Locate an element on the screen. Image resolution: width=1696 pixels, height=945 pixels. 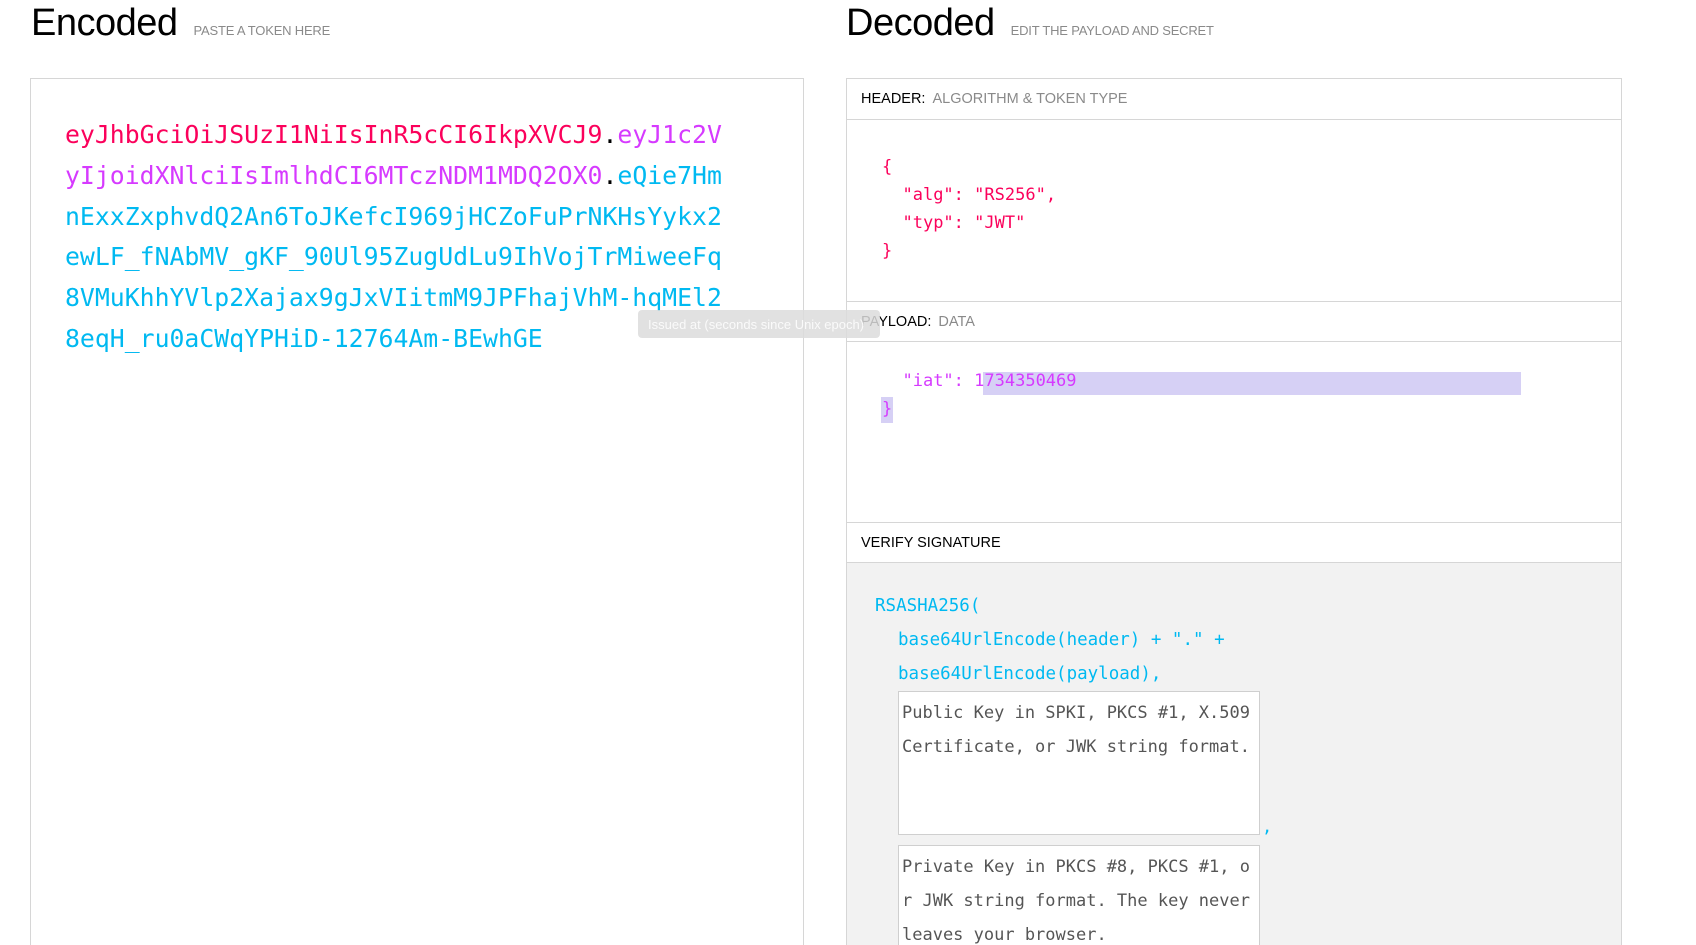
verify-section-bar: VERIFY SIGNATURE is located at coordinates (1234, 542).